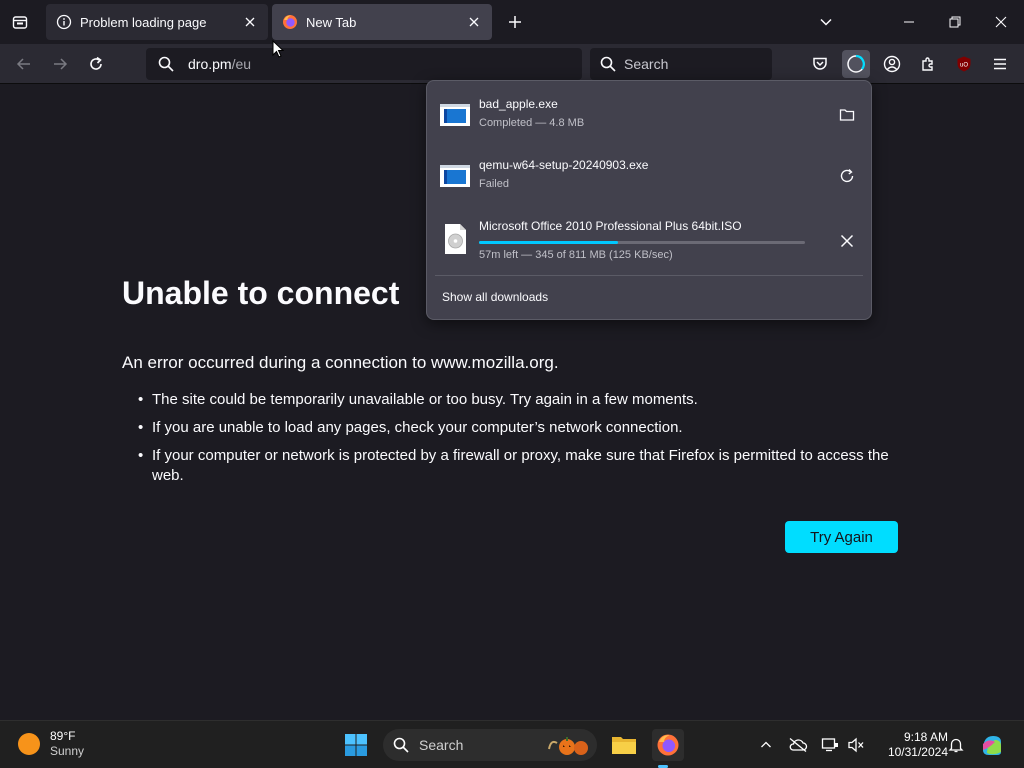 This screenshot has height=768, width=1024. What do you see at coordinates (518, 104) in the screenshot?
I see `download-filename: bad_apple.exe` at bounding box center [518, 104].